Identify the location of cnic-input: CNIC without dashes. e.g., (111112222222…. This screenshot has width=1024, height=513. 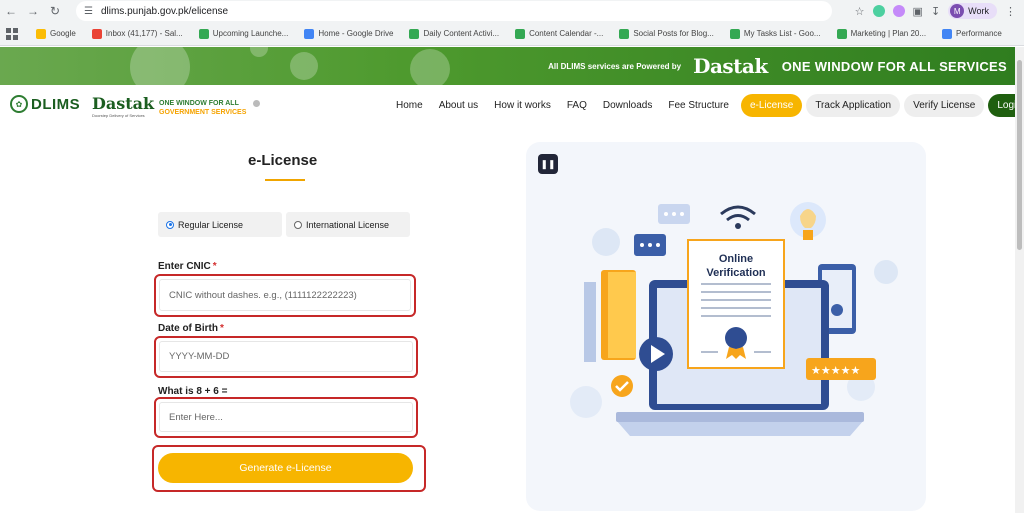
(285, 295).